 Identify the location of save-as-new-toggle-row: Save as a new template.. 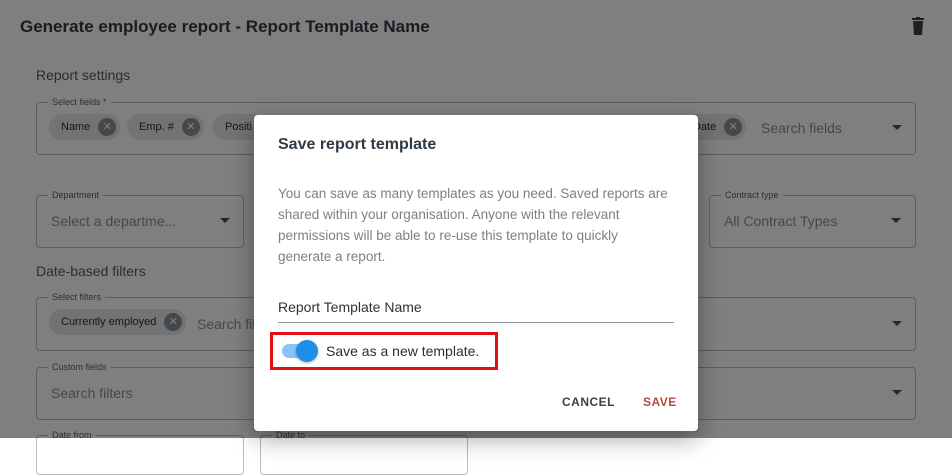
(384, 351).